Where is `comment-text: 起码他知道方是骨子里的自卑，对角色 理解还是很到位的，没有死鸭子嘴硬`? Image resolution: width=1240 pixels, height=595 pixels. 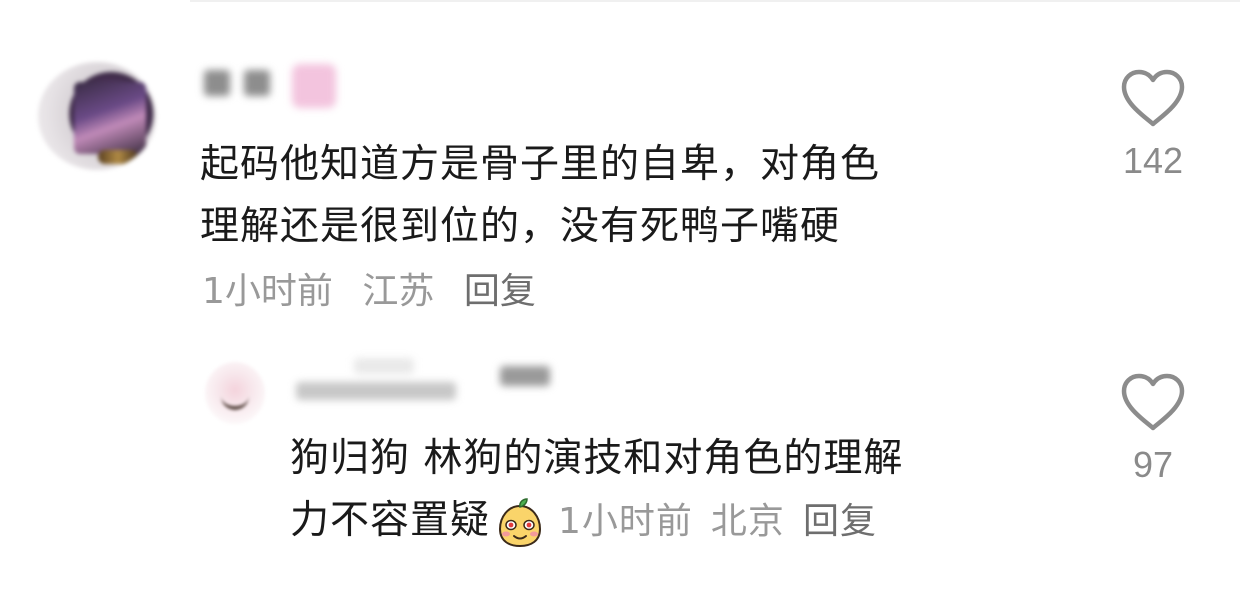 comment-text: 起码他知道方是骨子里的自卑，对角色 理解还是很到位的，没有死鸭子嘴硬 is located at coordinates (540, 196).